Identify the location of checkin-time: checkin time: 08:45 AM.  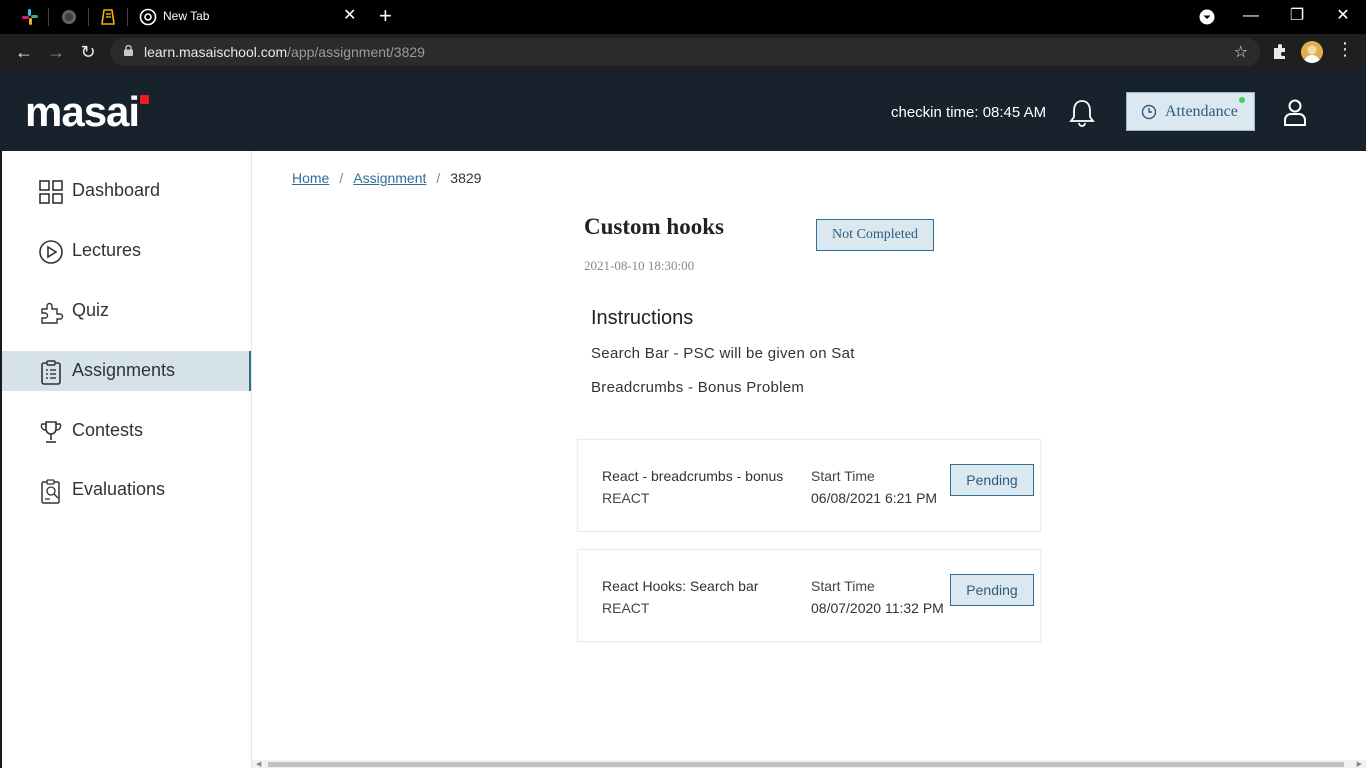
(969, 112).